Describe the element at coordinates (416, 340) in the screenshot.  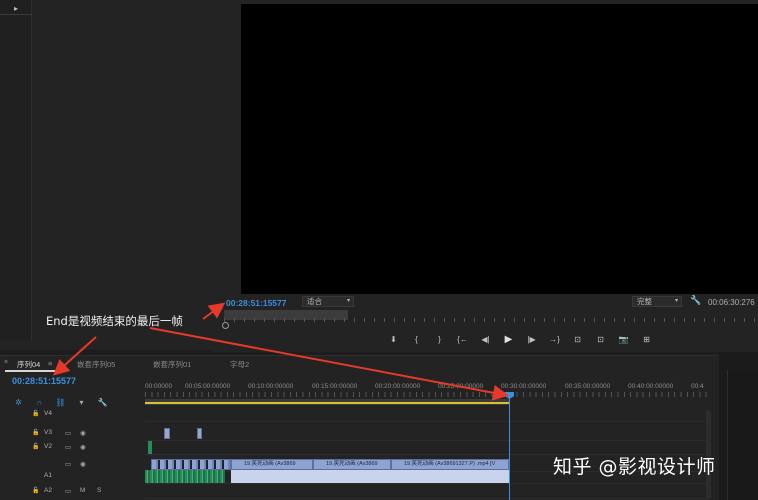
I see `mark-in-button: {` at that location.